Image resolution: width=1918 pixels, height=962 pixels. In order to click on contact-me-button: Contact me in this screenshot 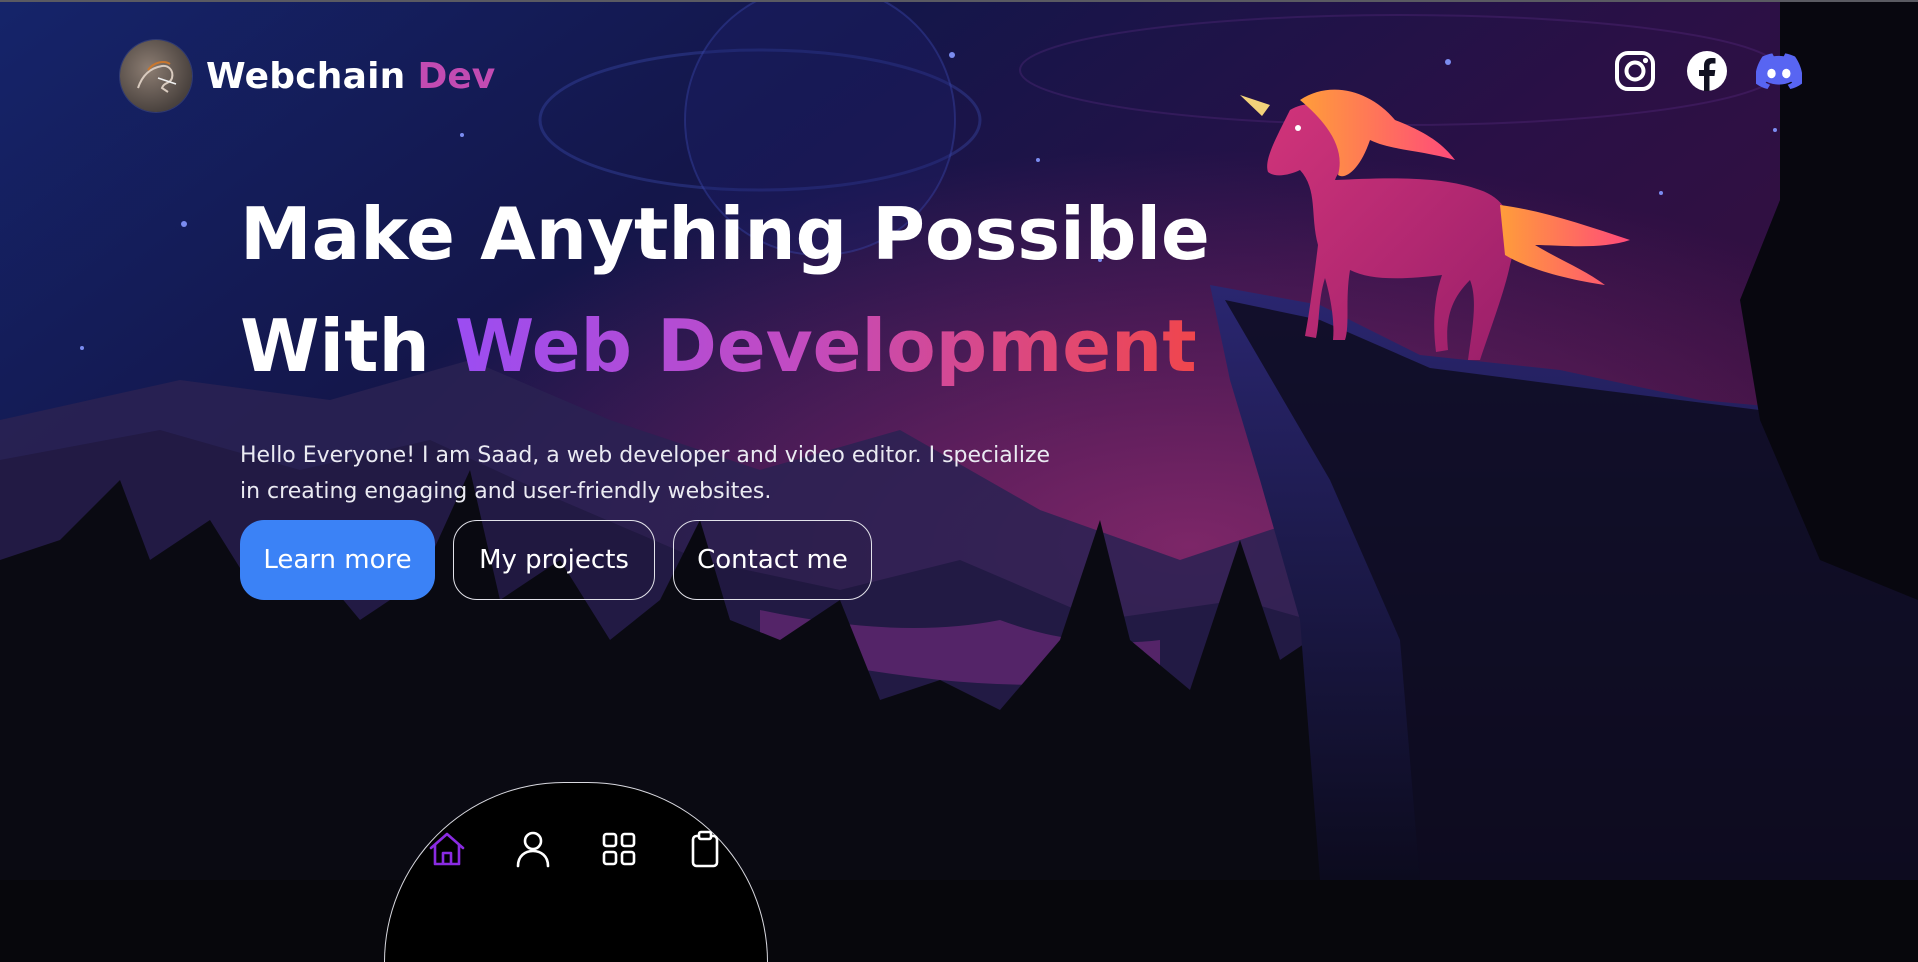, I will do `click(772, 560)`.